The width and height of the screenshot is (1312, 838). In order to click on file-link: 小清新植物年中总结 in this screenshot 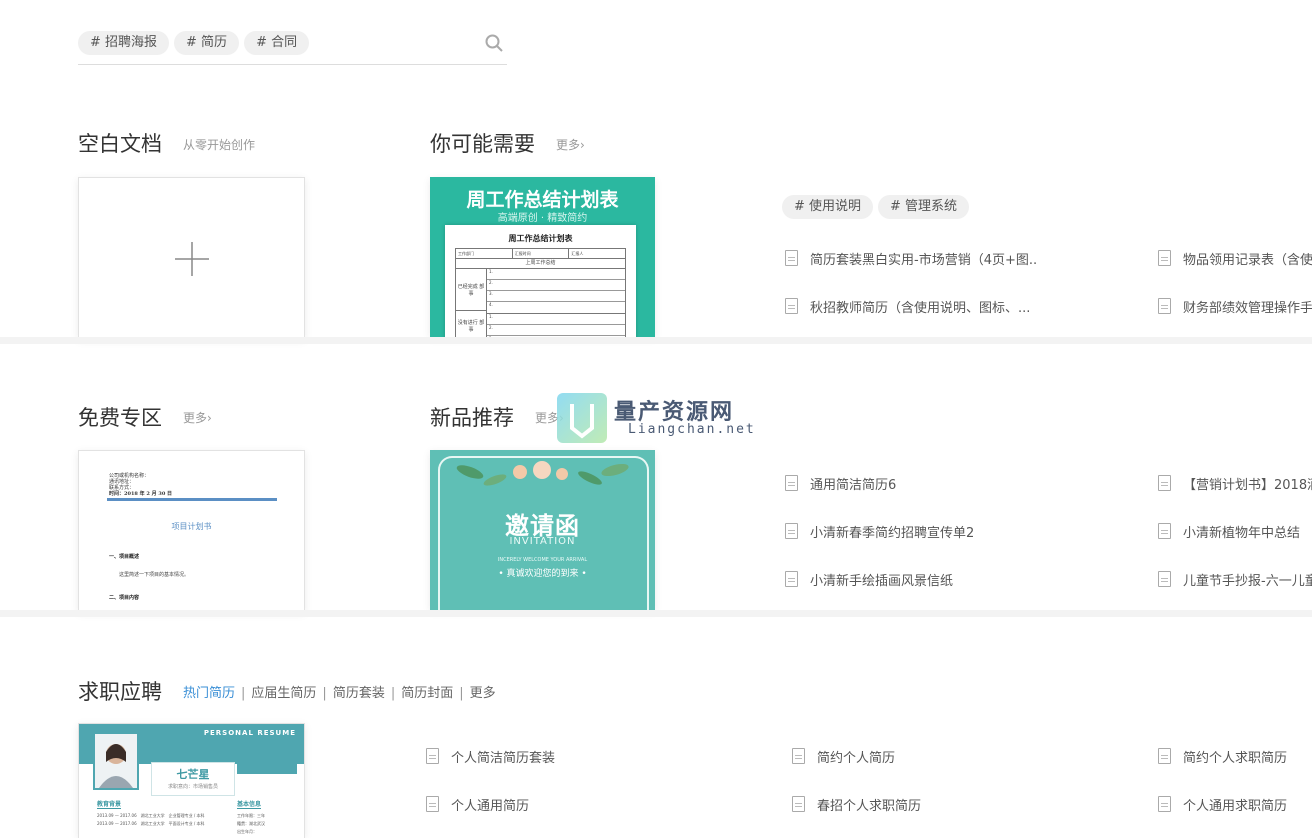, I will do `click(1235, 531)`.